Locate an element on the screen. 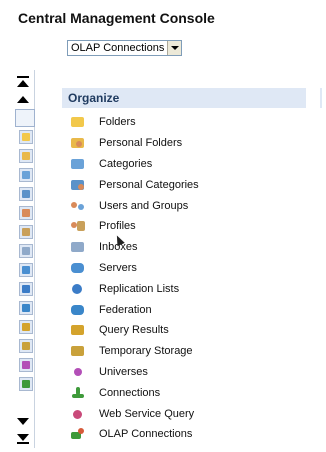 This screenshot has width=326, height=452. federation-icon is located at coordinates (78, 310).